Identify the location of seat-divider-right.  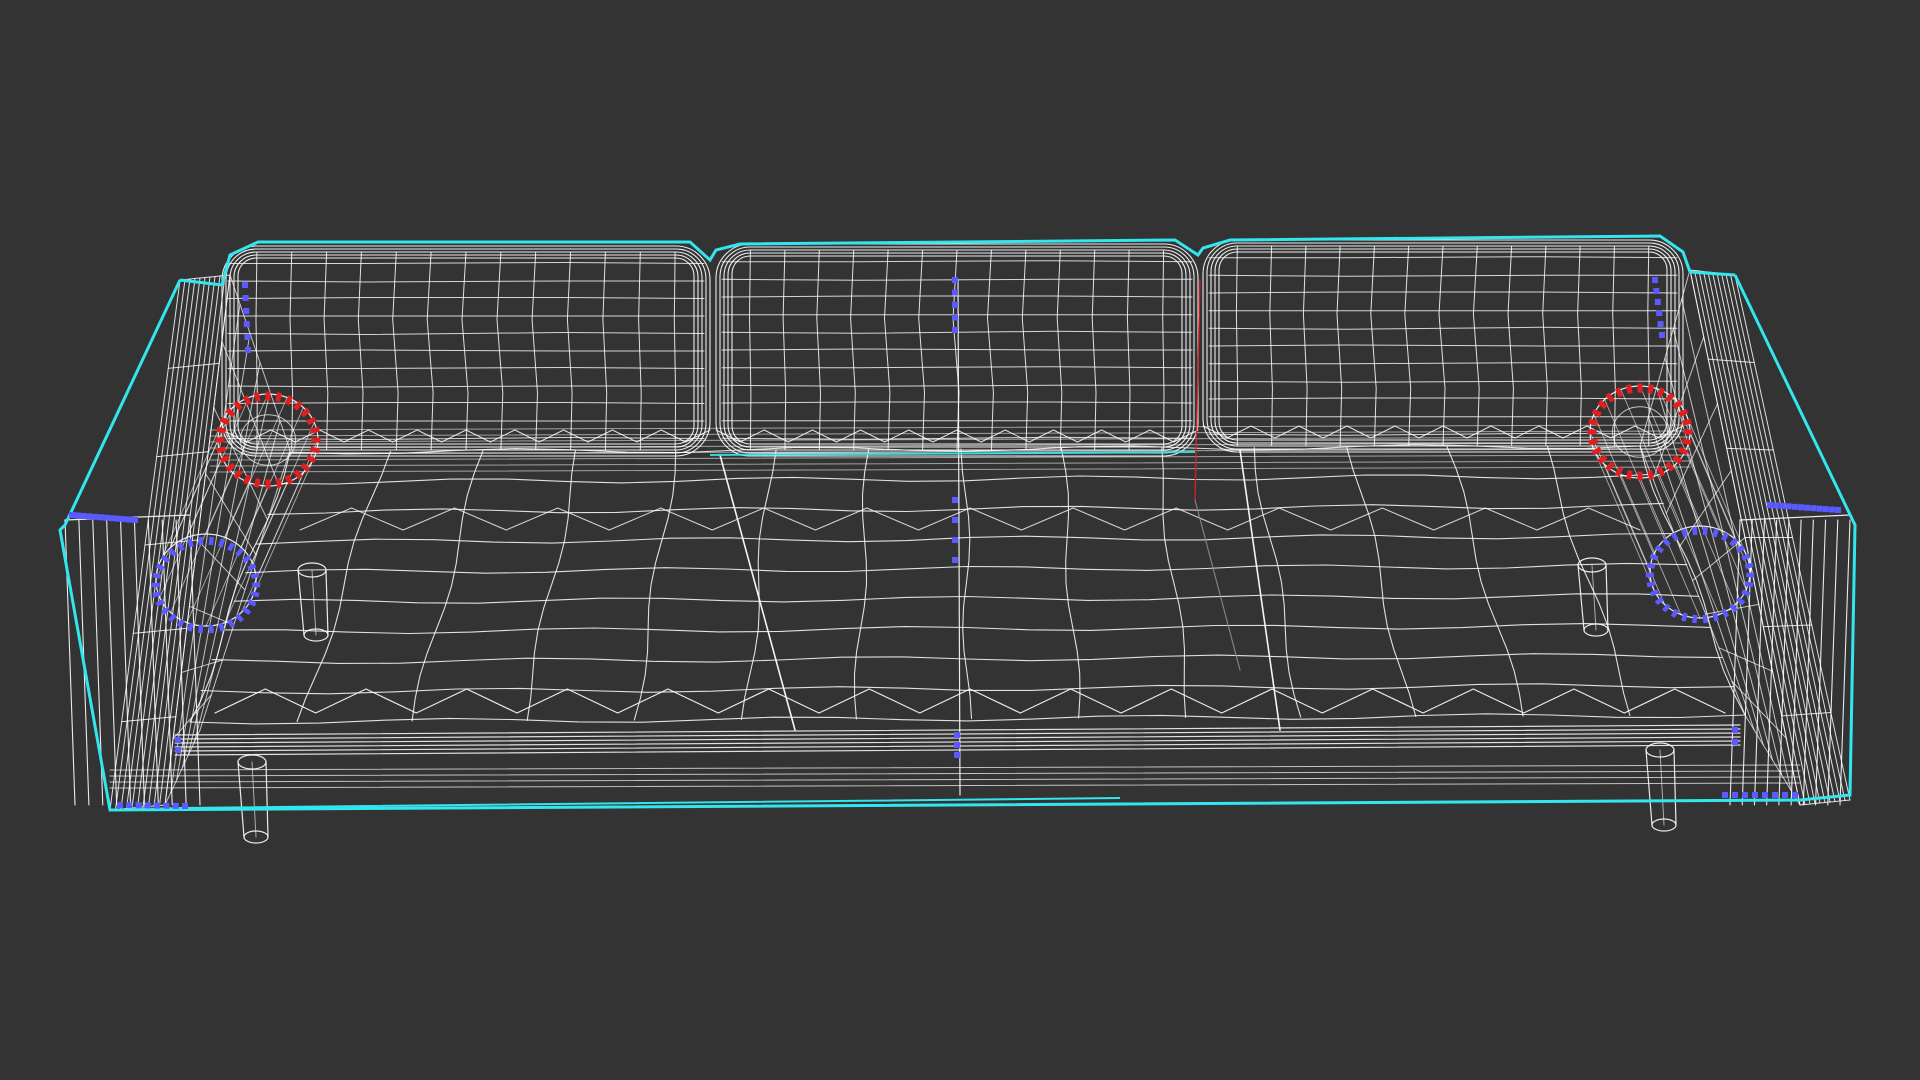
(1260, 590).